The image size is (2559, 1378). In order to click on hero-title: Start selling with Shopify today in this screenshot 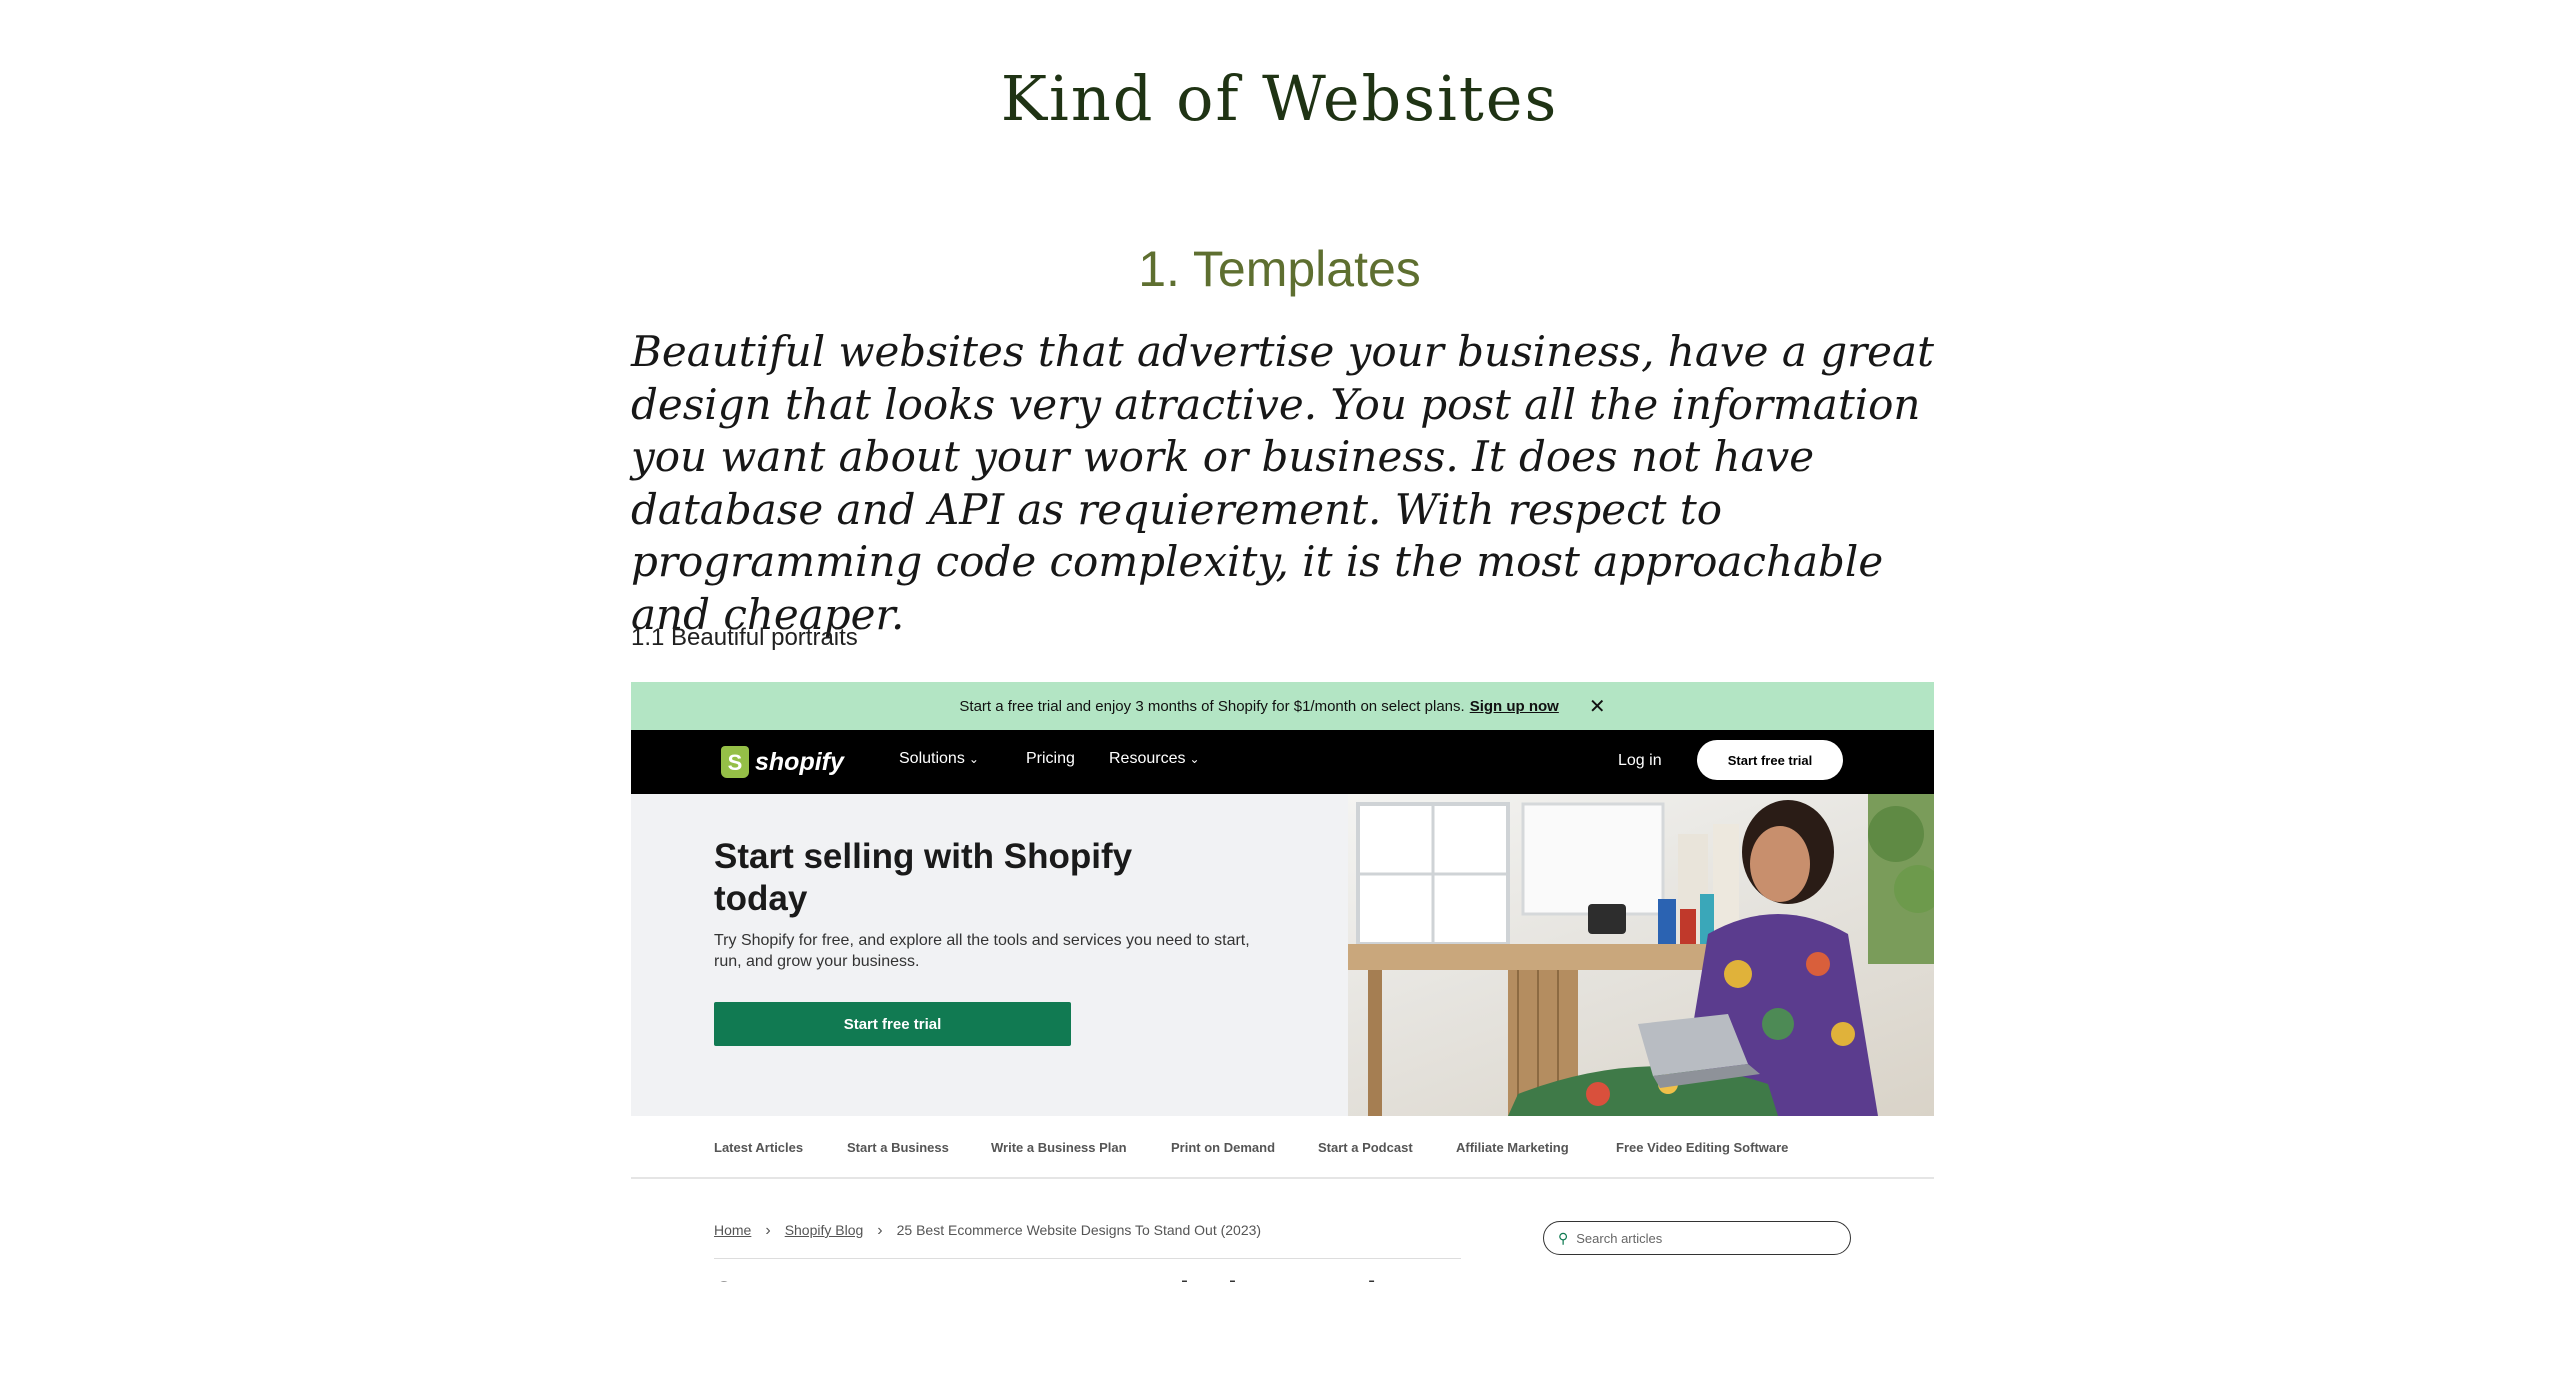, I will do `click(923, 877)`.